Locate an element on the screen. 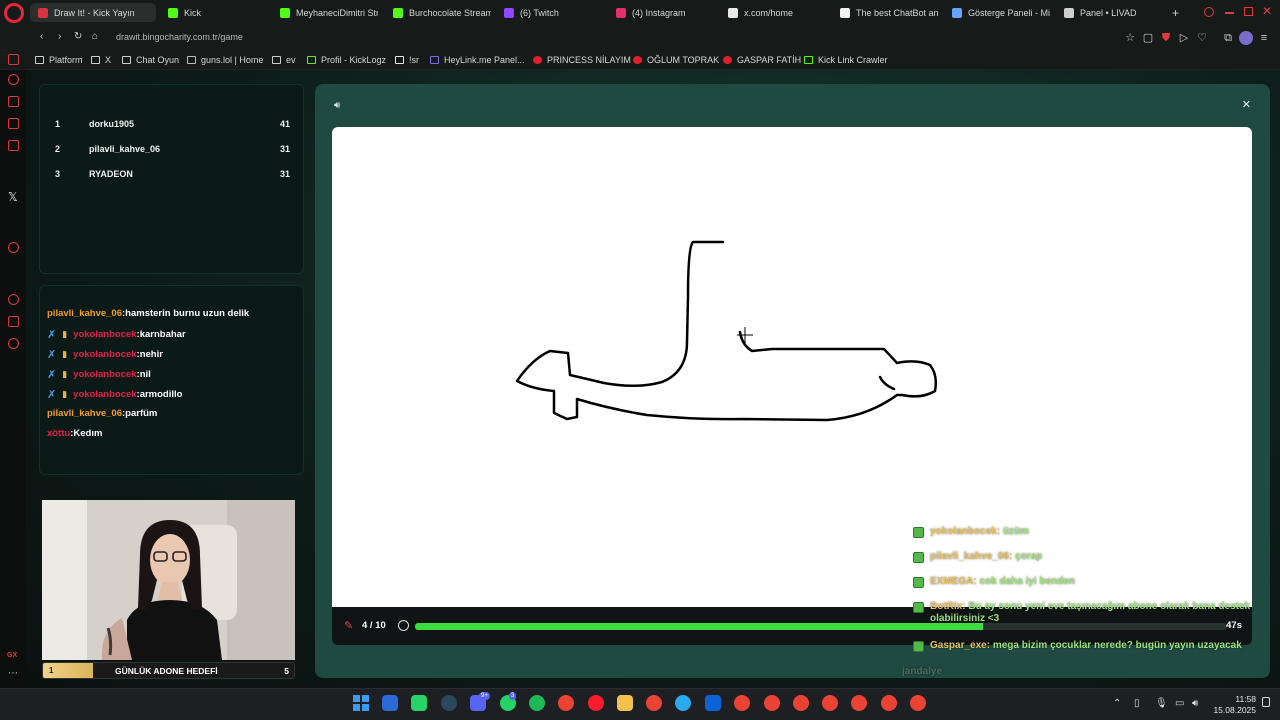  clock-icon is located at coordinates (13, 299).